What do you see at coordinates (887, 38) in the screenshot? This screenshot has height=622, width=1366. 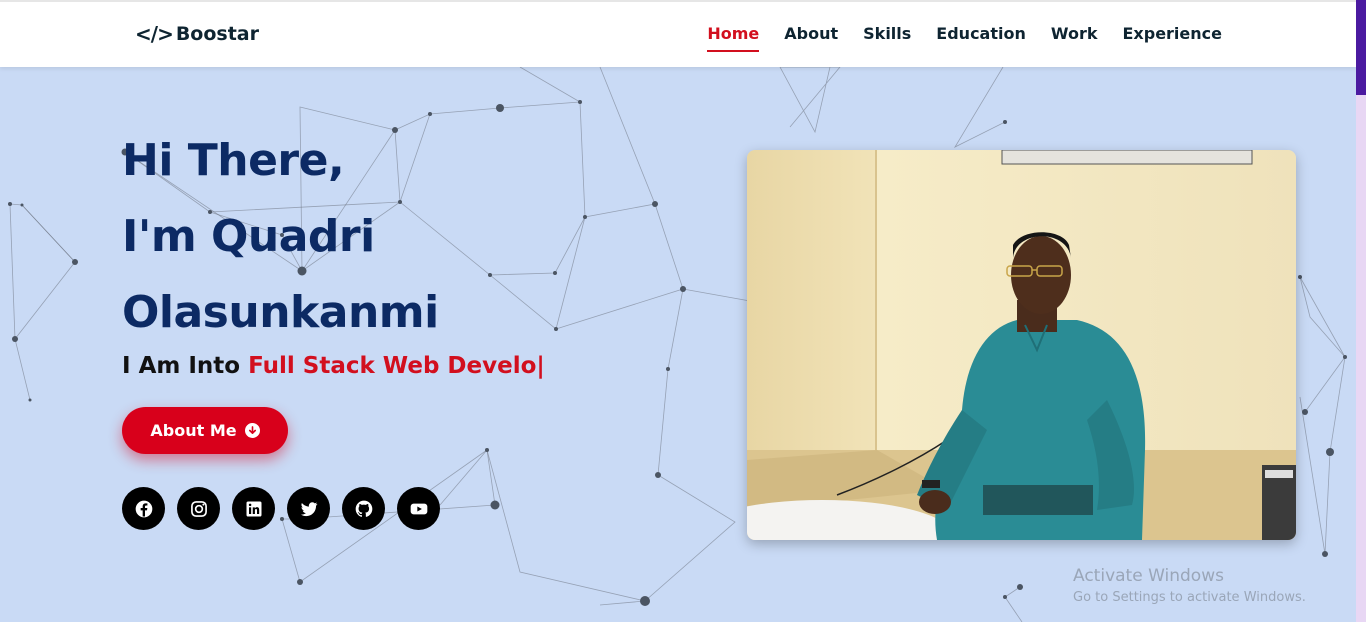 I see `nav-link-skills: Skills` at bounding box center [887, 38].